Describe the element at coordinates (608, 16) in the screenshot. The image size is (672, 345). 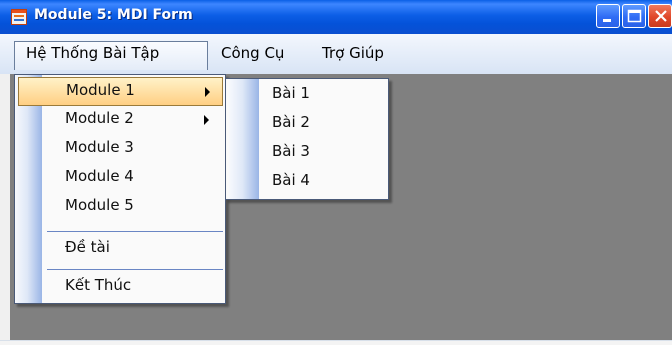
I see `minimize-button` at that location.